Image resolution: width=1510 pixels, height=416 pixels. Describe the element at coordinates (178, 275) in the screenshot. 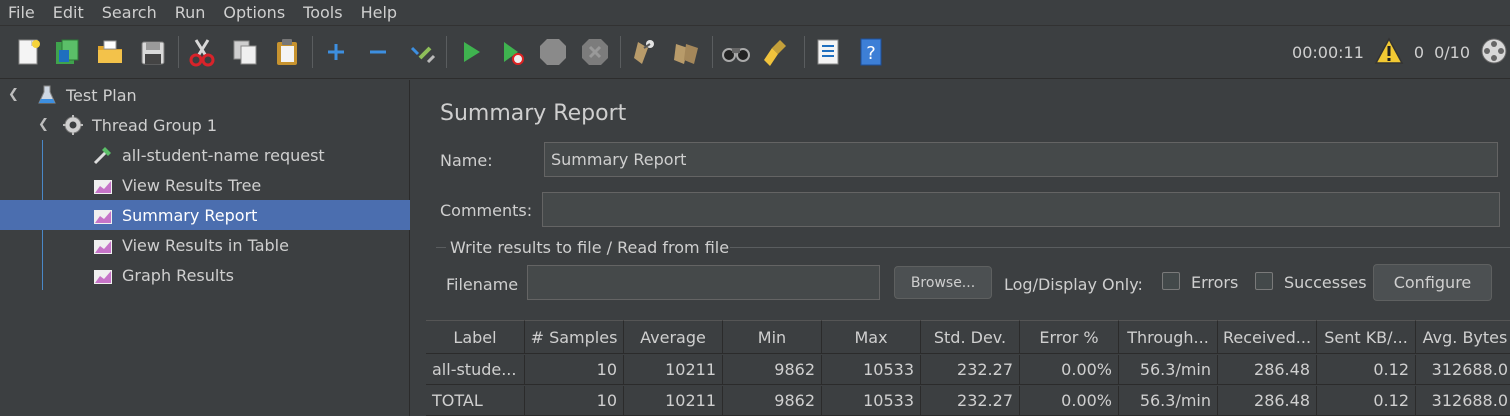

I see `tree-item-label: Graph Results` at that location.